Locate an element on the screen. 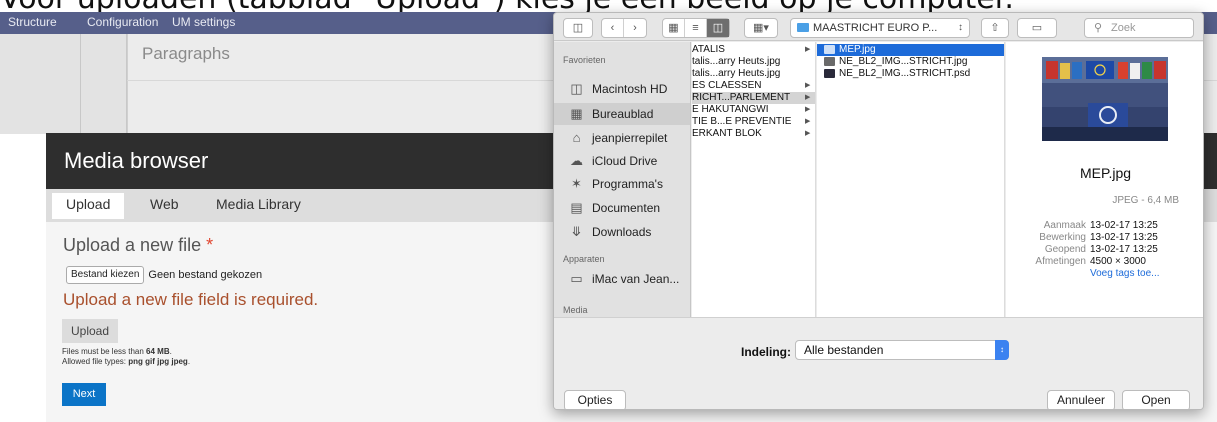 This screenshot has height=422, width=1217. nav-structure: Structure is located at coordinates (32, 22).